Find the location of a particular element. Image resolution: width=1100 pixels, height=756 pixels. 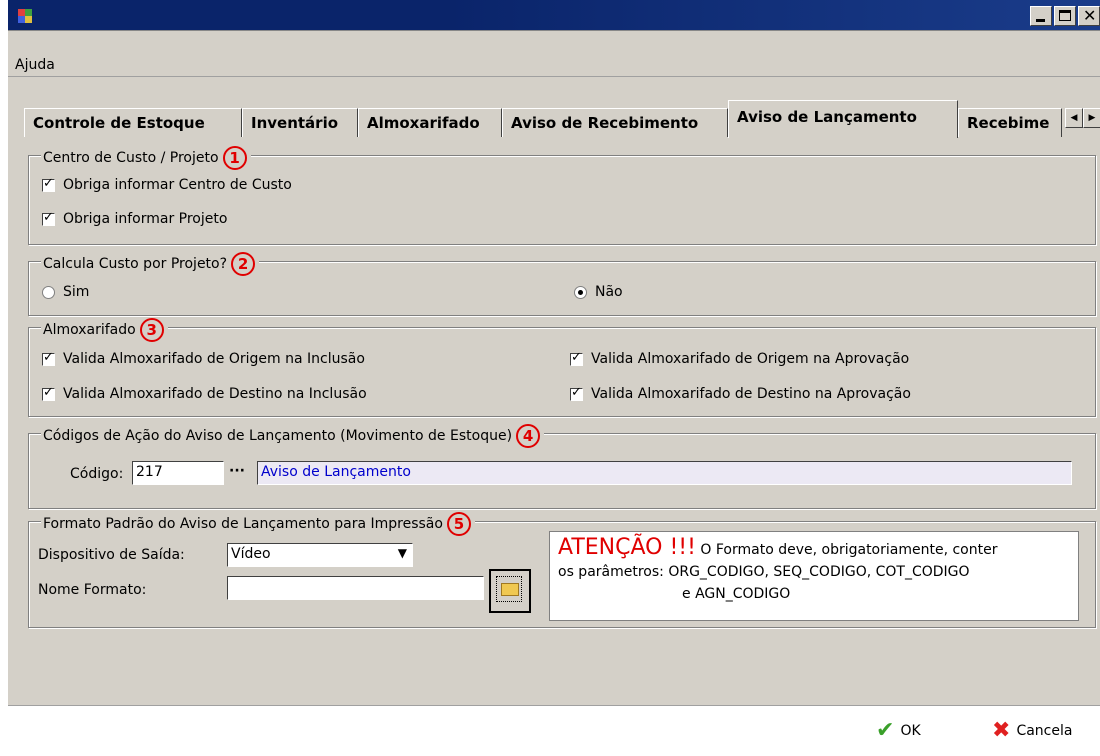

tab-controle-de-estoque: Controle de Estoque is located at coordinates (133, 122).